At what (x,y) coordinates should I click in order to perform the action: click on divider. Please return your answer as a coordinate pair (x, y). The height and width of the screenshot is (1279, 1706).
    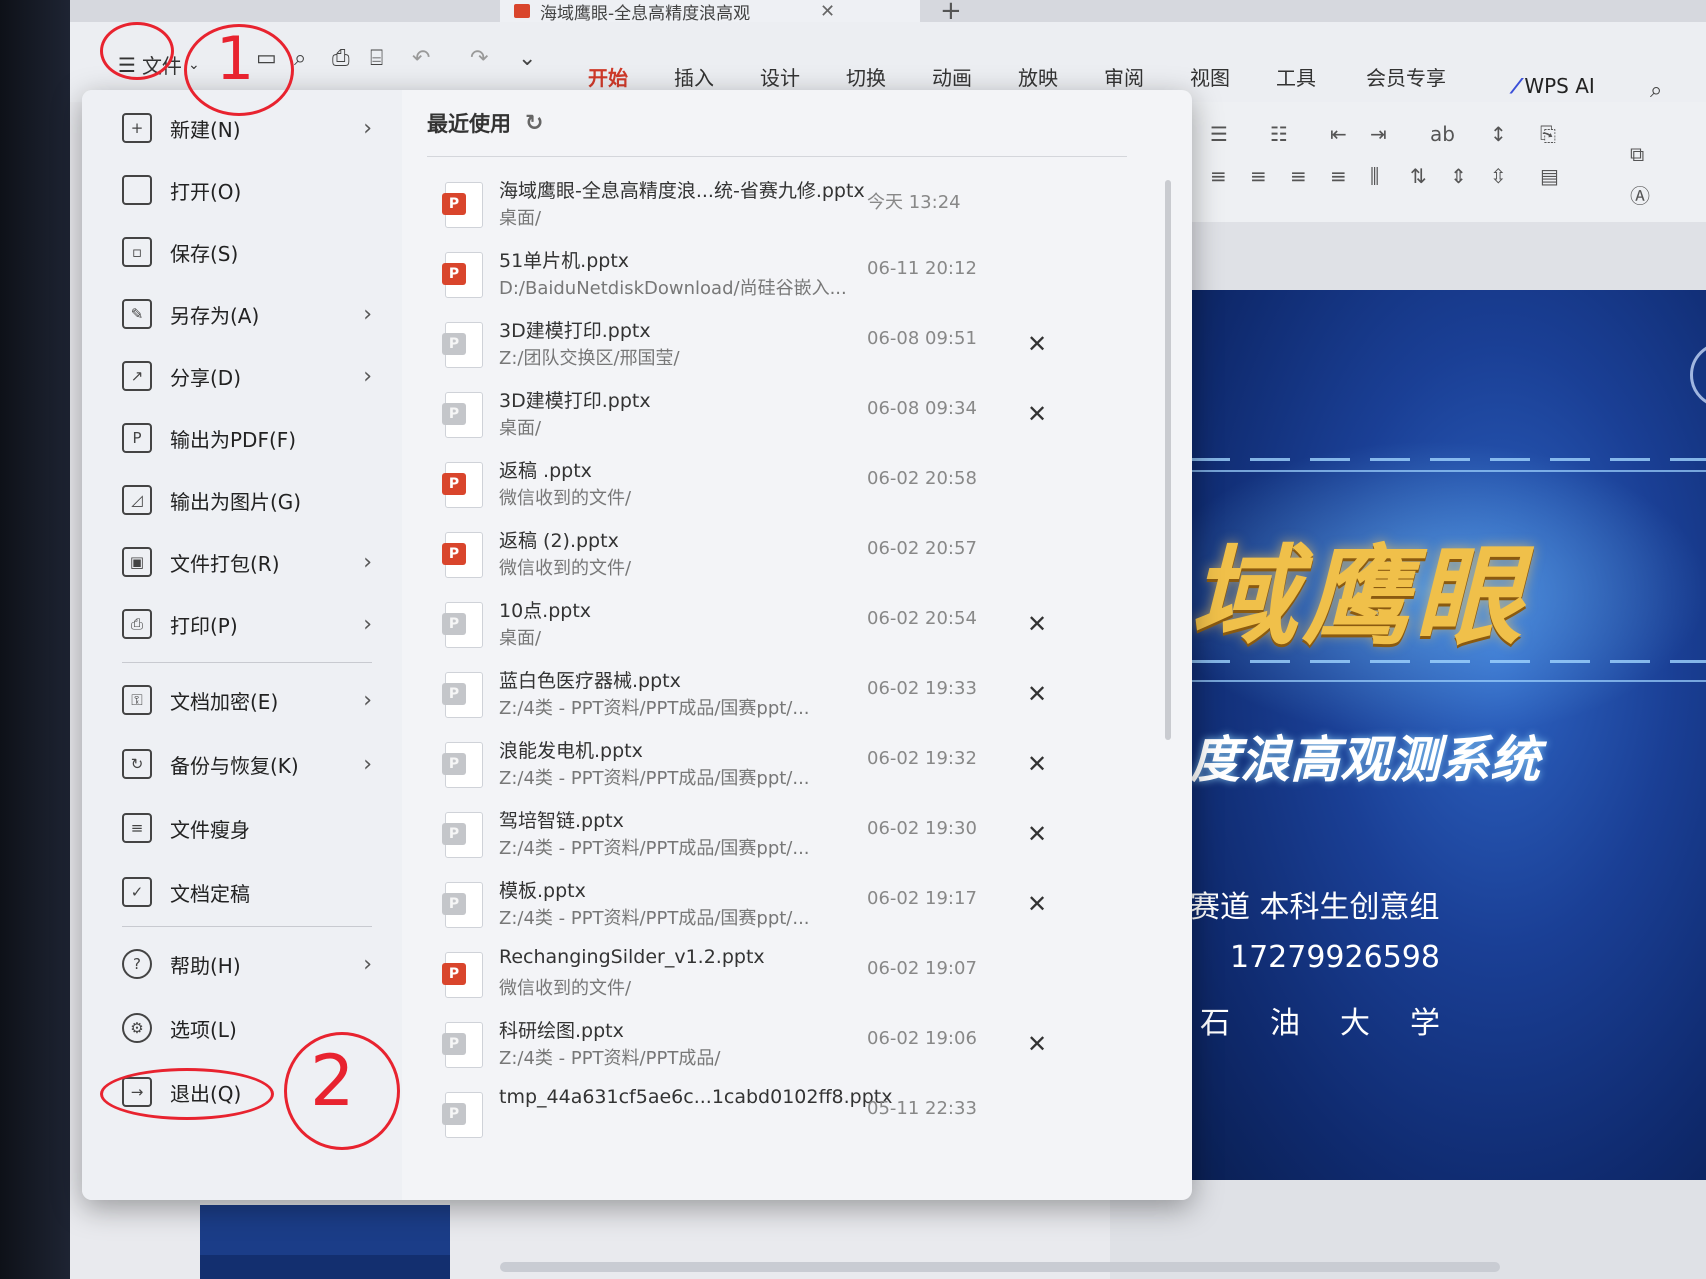
    Looking at the image, I should click on (777, 156).